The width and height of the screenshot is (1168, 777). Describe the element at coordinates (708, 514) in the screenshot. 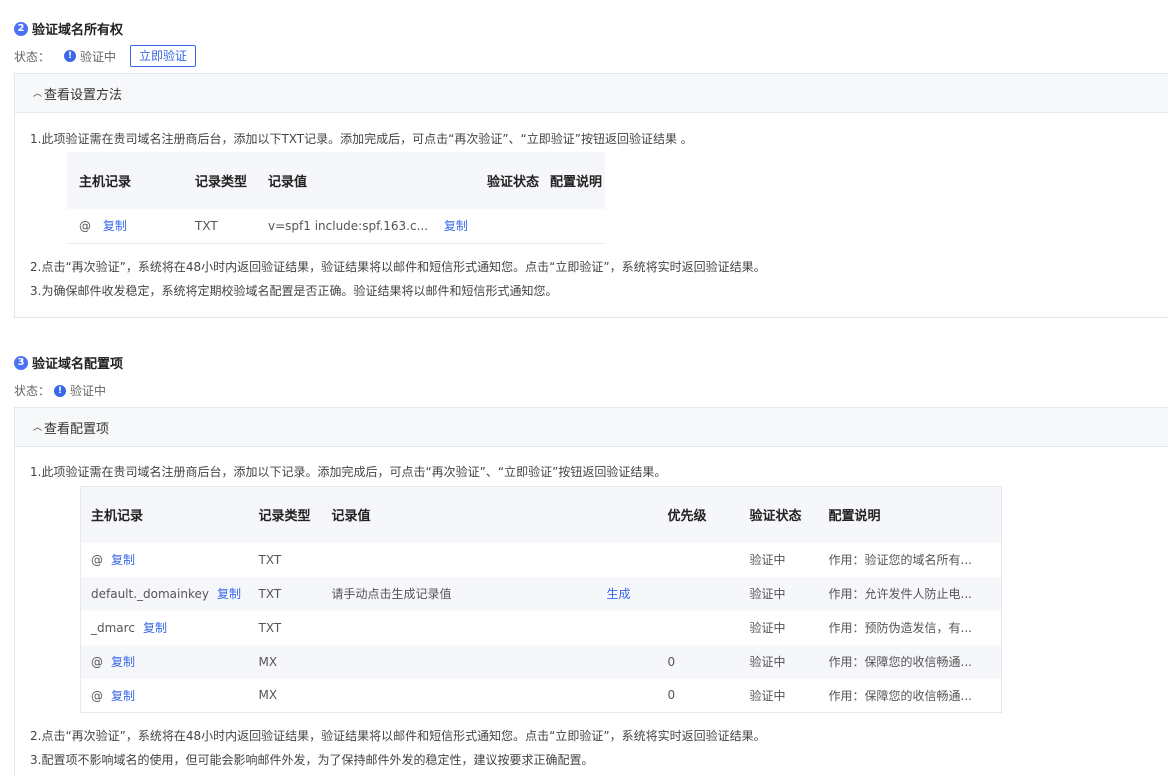

I see `column-header: 优先级` at that location.